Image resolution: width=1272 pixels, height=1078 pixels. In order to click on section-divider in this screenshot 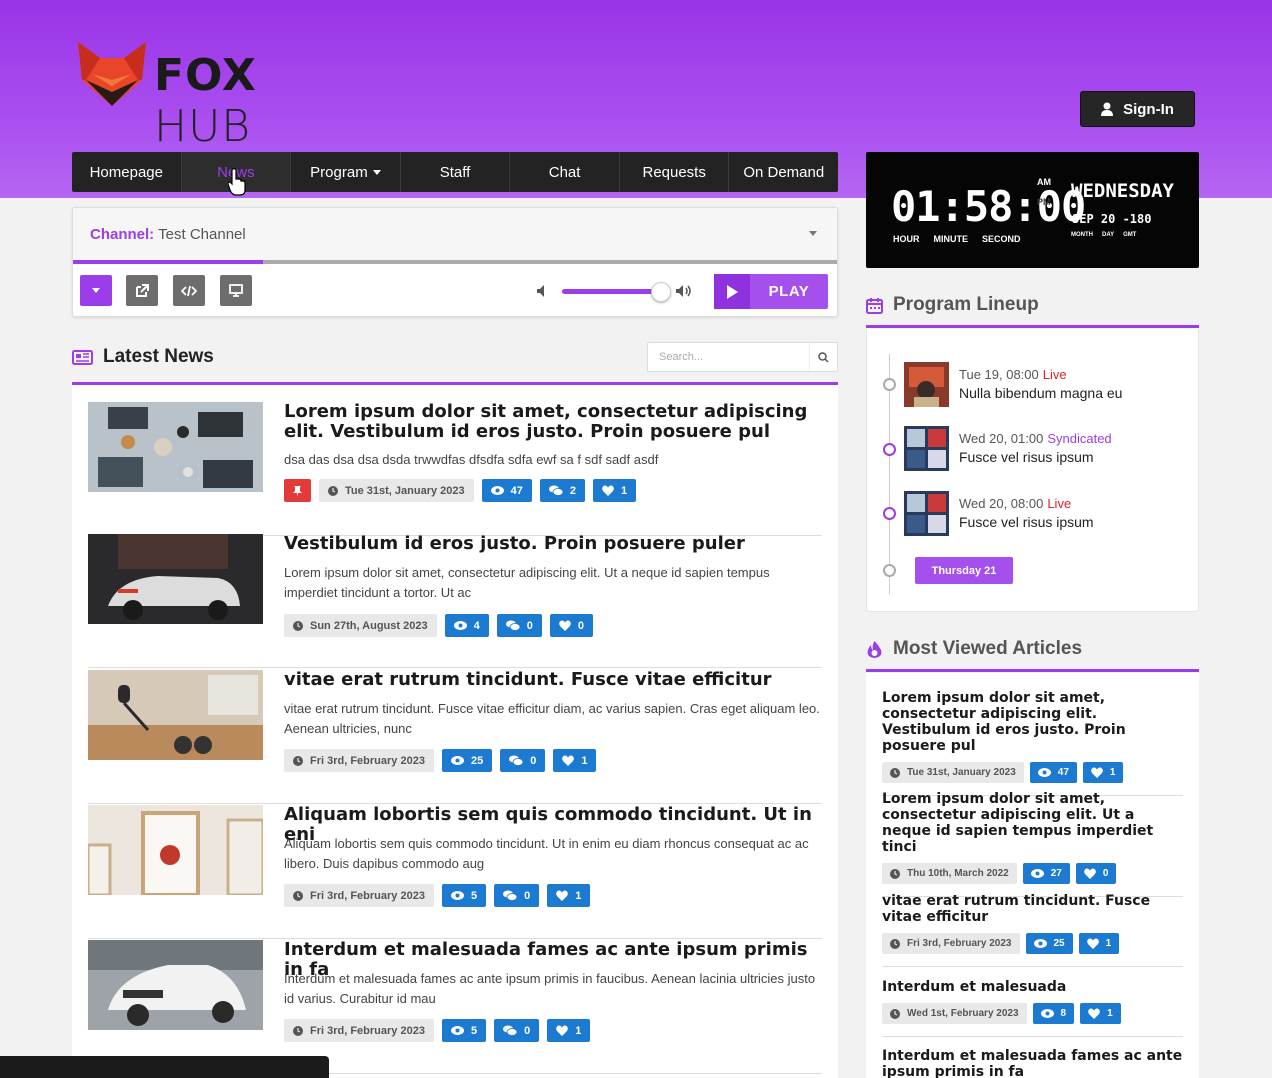, I will do `click(1032, 326)`.